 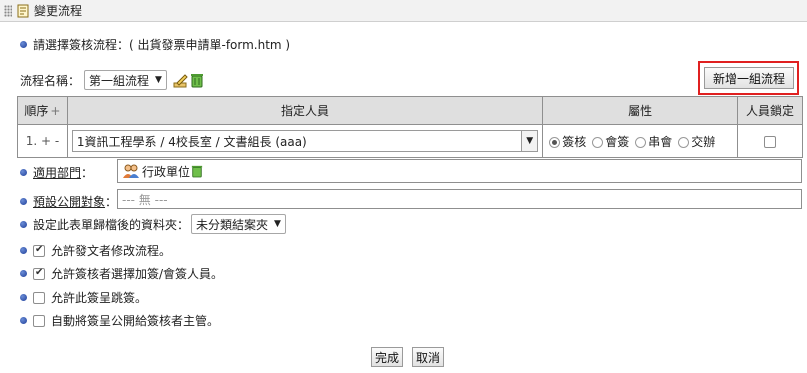 What do you see at coordinates (8, 10) in the screenshot?
I see `drag-handle-icon` at bounding box center [8, 10].